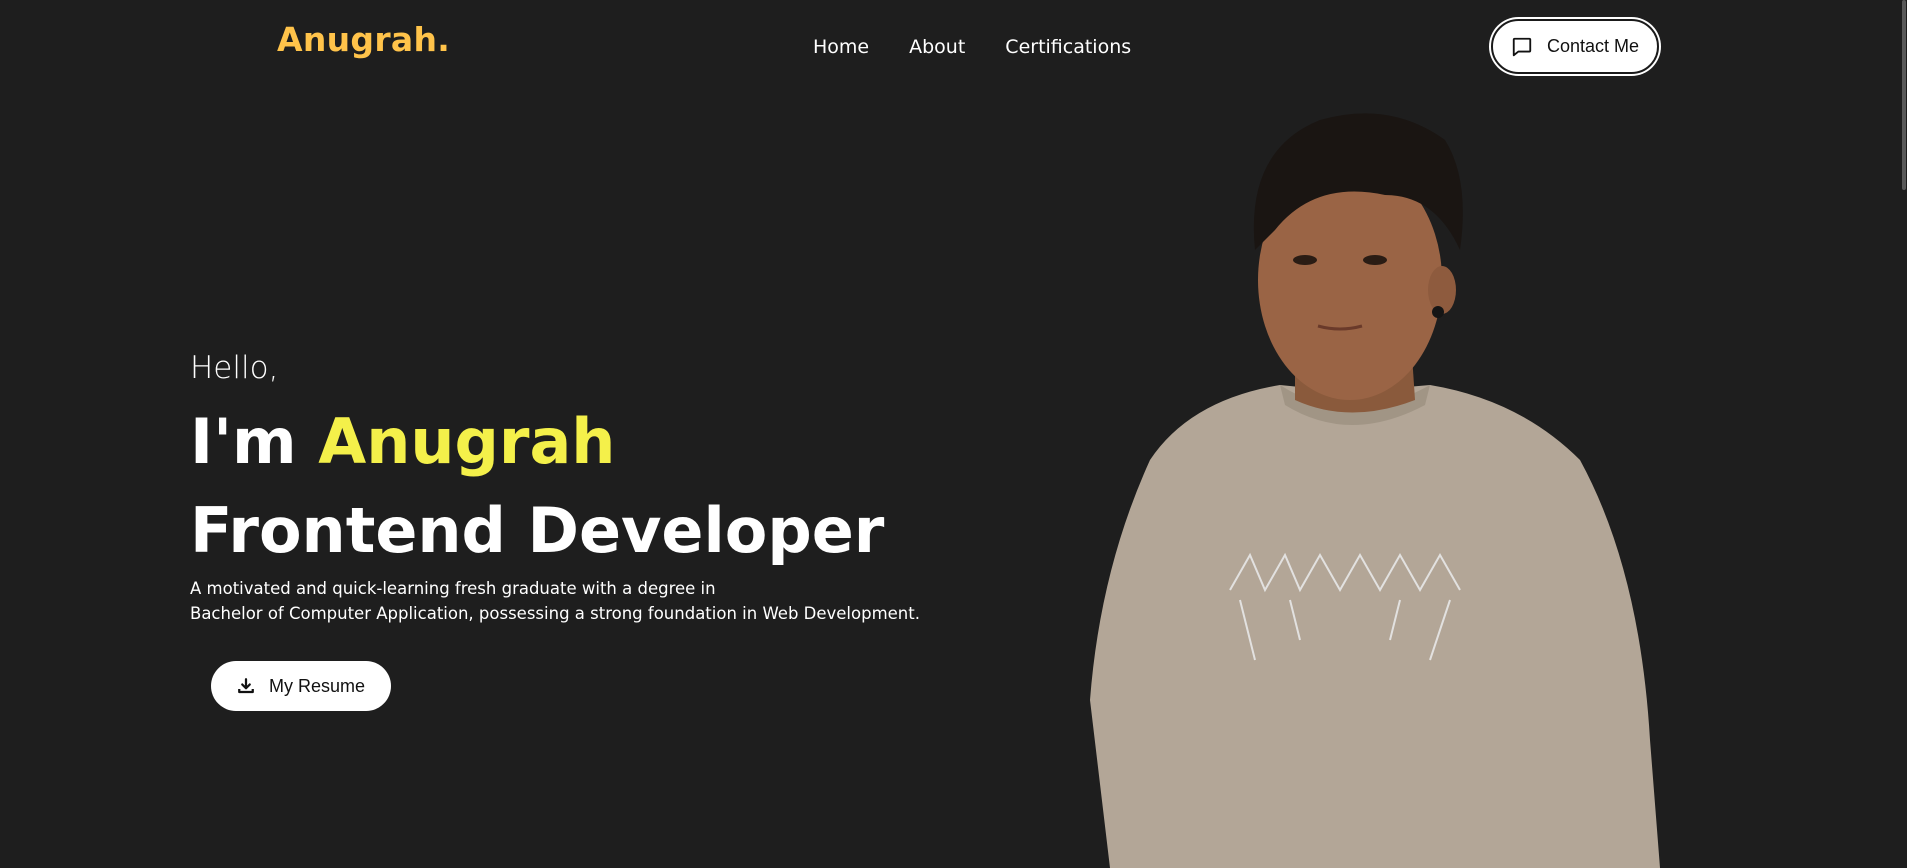  I want to click on my-resume-label: My Resume, so click(317, 685).